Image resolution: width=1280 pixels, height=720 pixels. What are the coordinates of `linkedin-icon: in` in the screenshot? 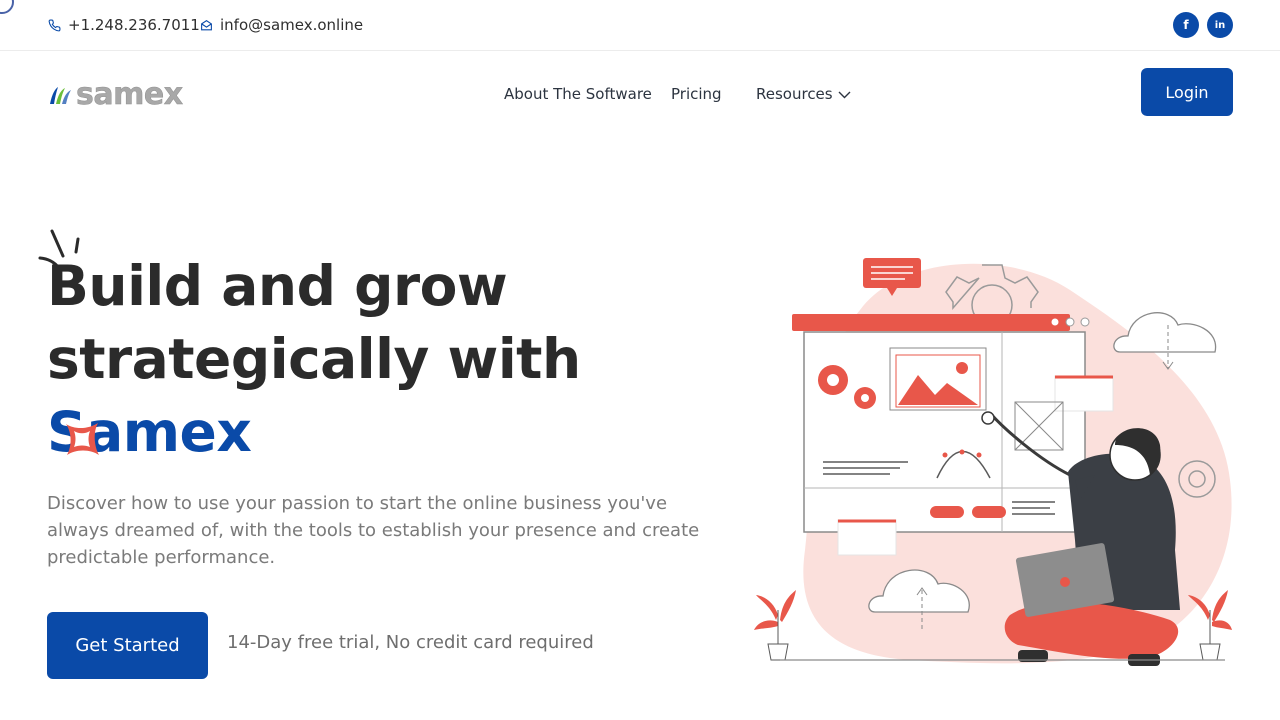 It's located at (1220, 25).